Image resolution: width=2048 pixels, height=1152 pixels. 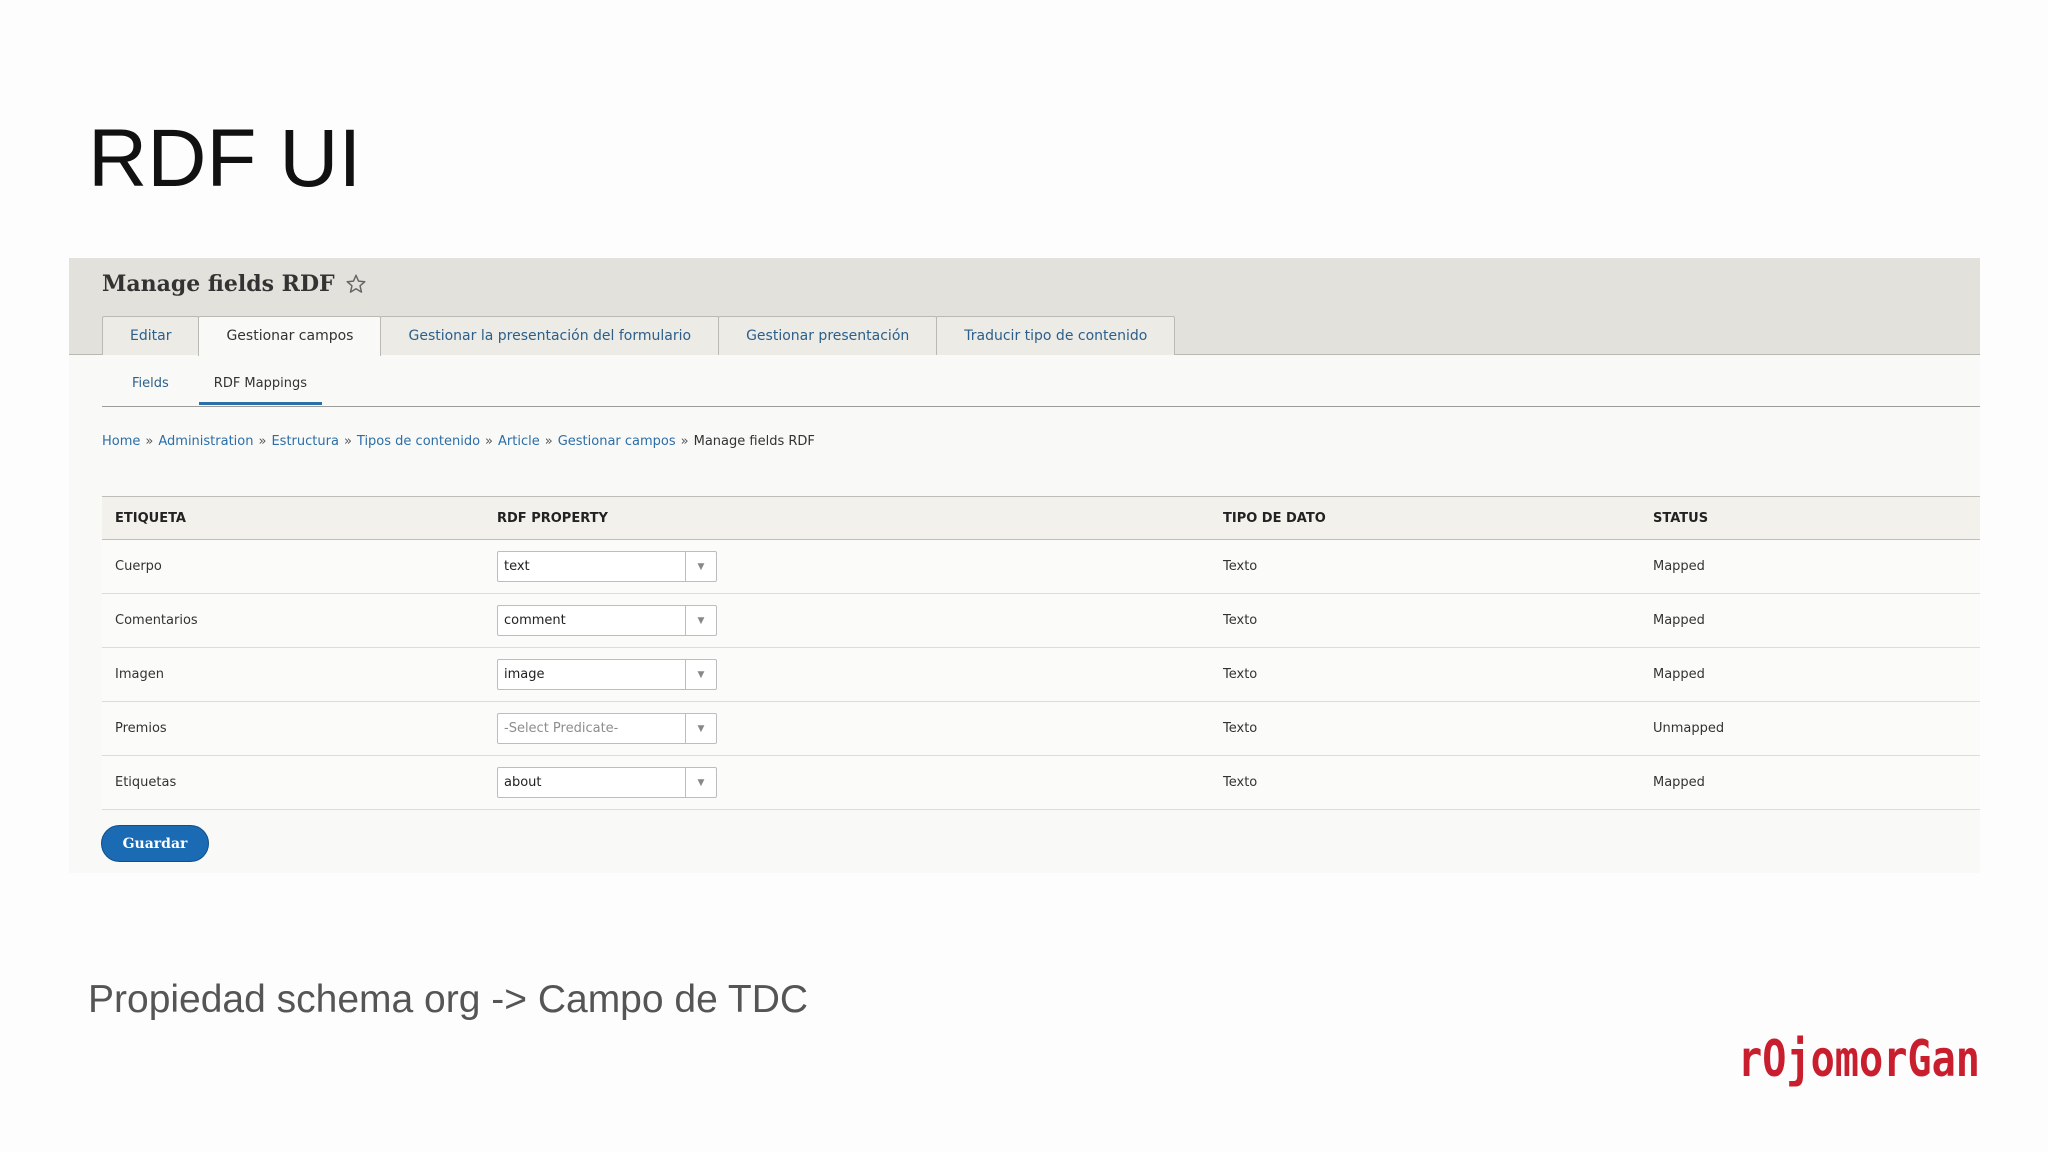 What do you see at coordinates (847, 621) in the screenshot?
I see `rdf-property-cell: comment ▼` at bounding box center [847, 621].